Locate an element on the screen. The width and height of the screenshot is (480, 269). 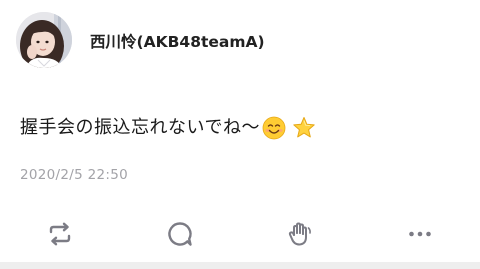
post-content: 握手会の振込忘れないでね〜 is located at coordinates (168, 128).